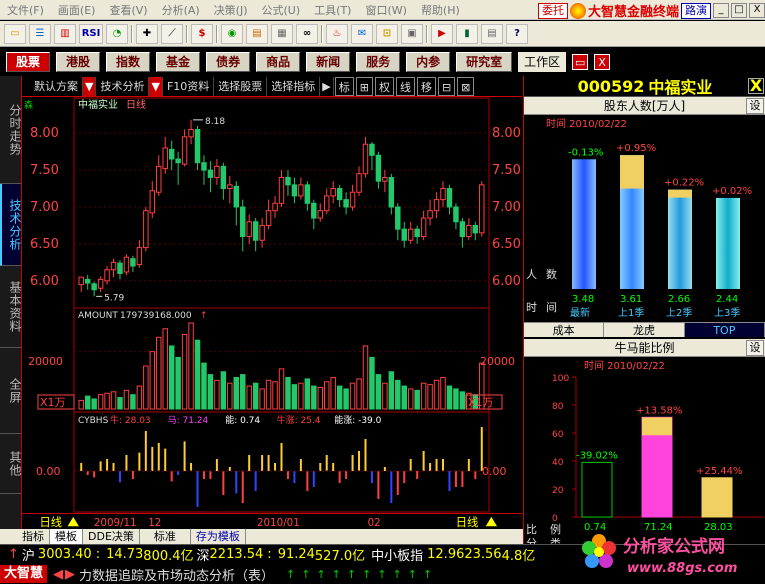  Describe the element at coordinates (28, 62) in the screenshot. I see `cat-stock: 股票` at that location.